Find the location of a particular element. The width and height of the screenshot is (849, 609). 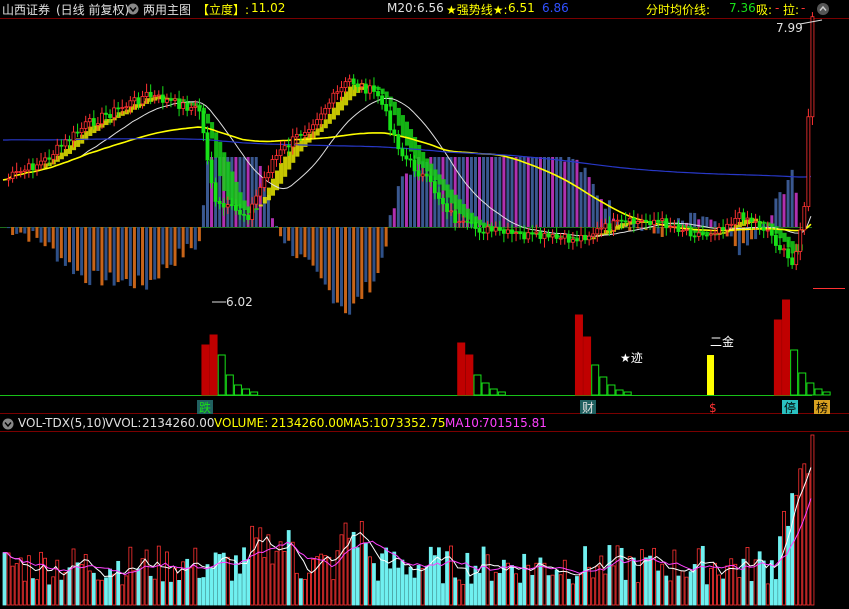

bang-tag: 榜 is located at coordinates (822, 407).